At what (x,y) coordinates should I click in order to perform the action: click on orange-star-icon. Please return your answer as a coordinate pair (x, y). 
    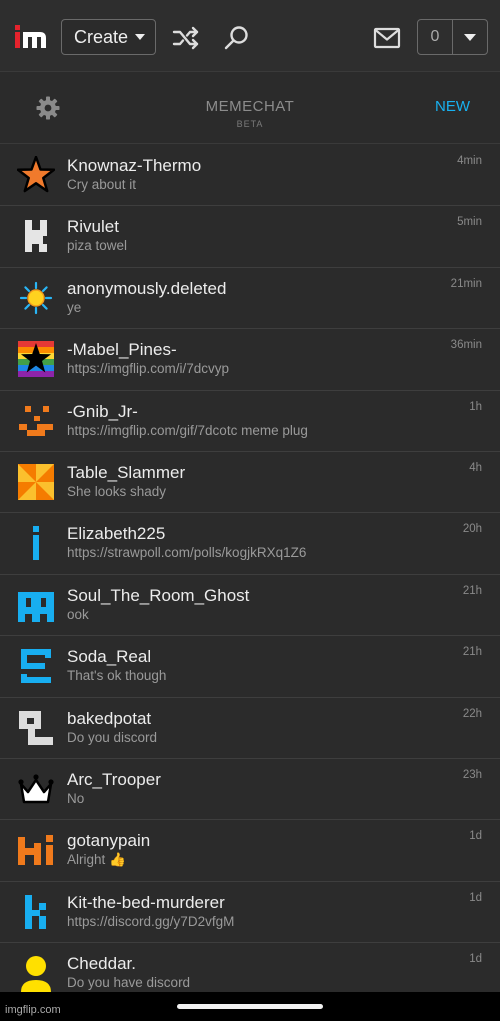
    Looking at the image, I should click on (36, 174).